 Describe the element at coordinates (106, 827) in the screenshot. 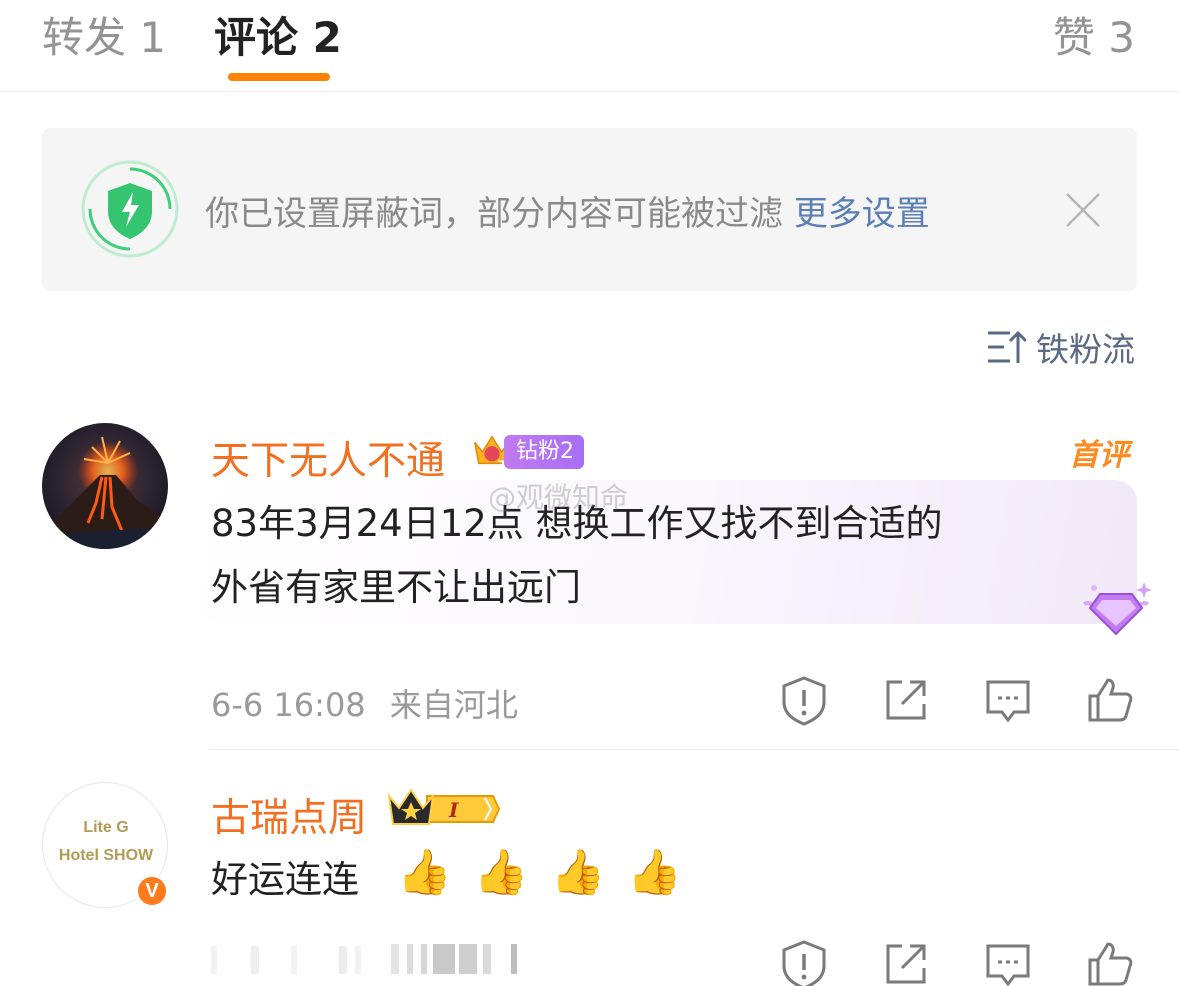

I see `avatar-logo-text: Lite G` at that location.